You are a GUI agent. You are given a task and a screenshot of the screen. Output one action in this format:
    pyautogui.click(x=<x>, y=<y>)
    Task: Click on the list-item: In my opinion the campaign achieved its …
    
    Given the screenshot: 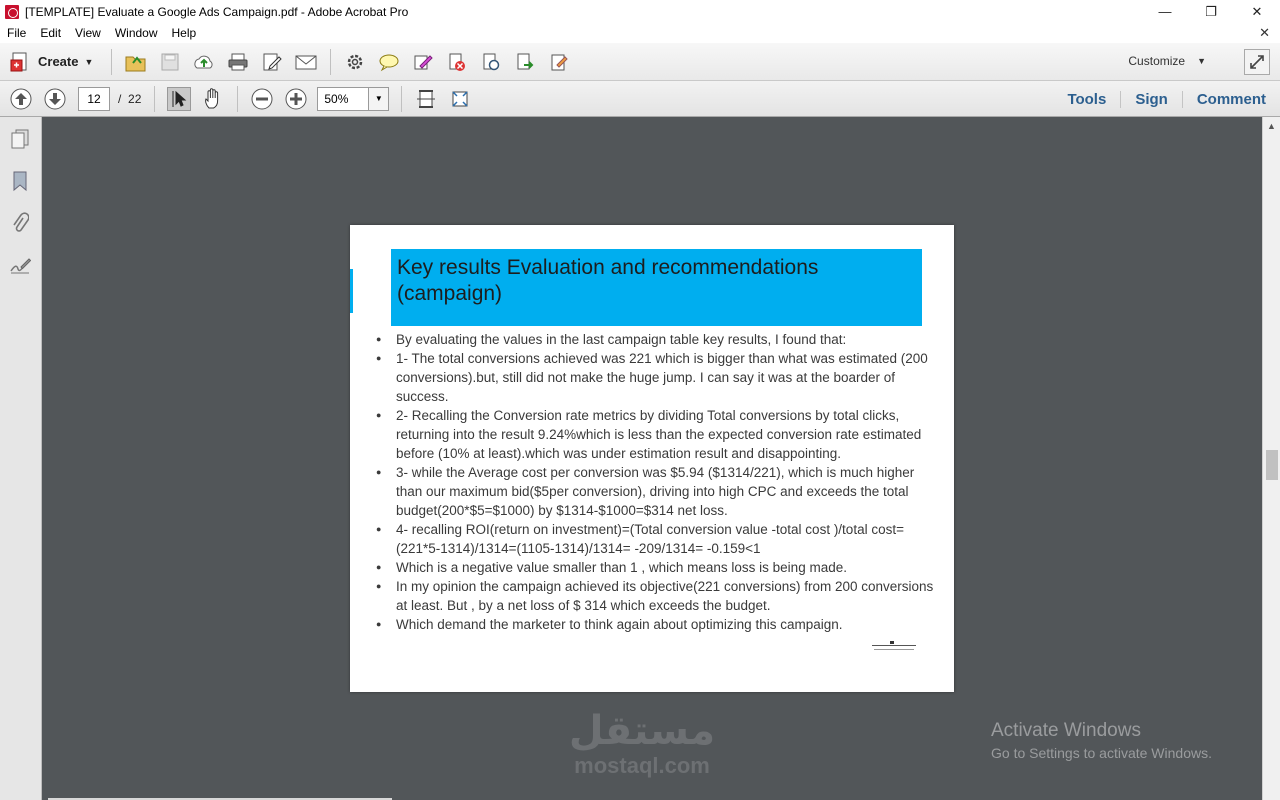 What is the action you would take?
    pyautogui.click(x=659, y=596)
    